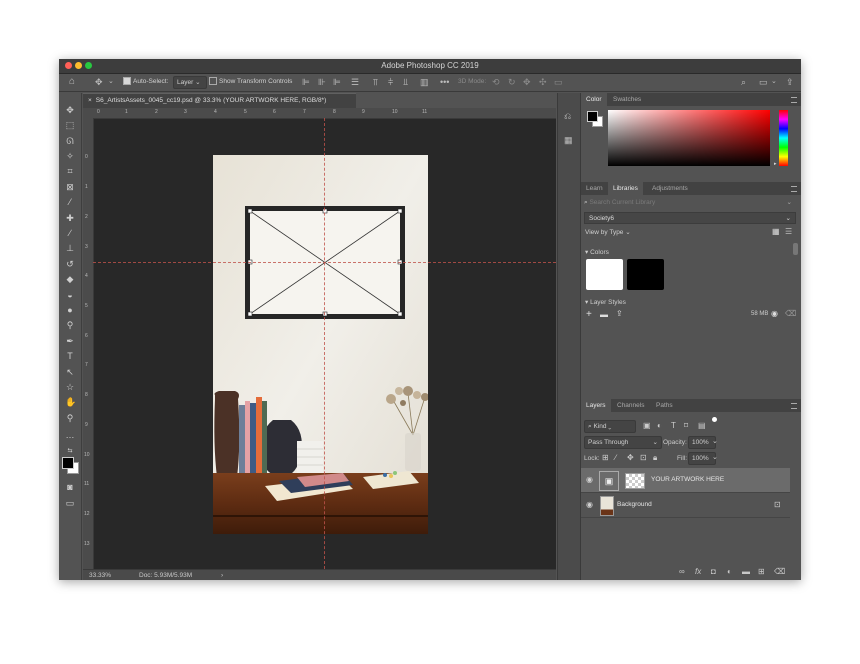 This screenshot has width=860, height=664. I want to click on view-by-type: View by Type ⌄, so click(608, 232).